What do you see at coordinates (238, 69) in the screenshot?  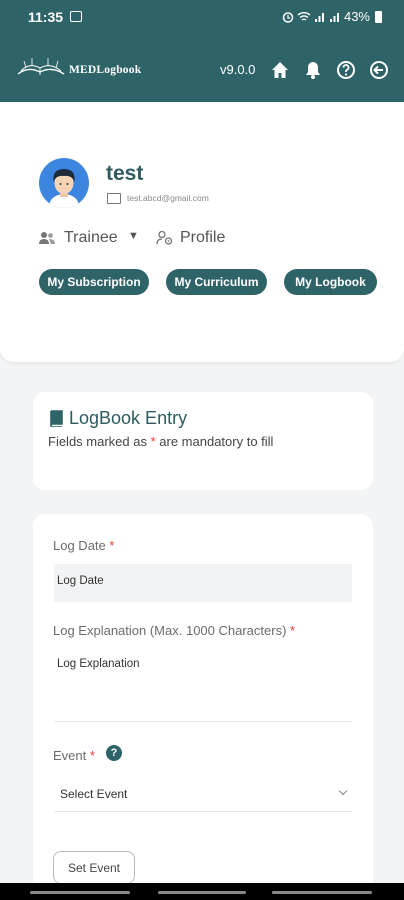 I see `app-version: v9.0.0` at bounding box center [238, 69].